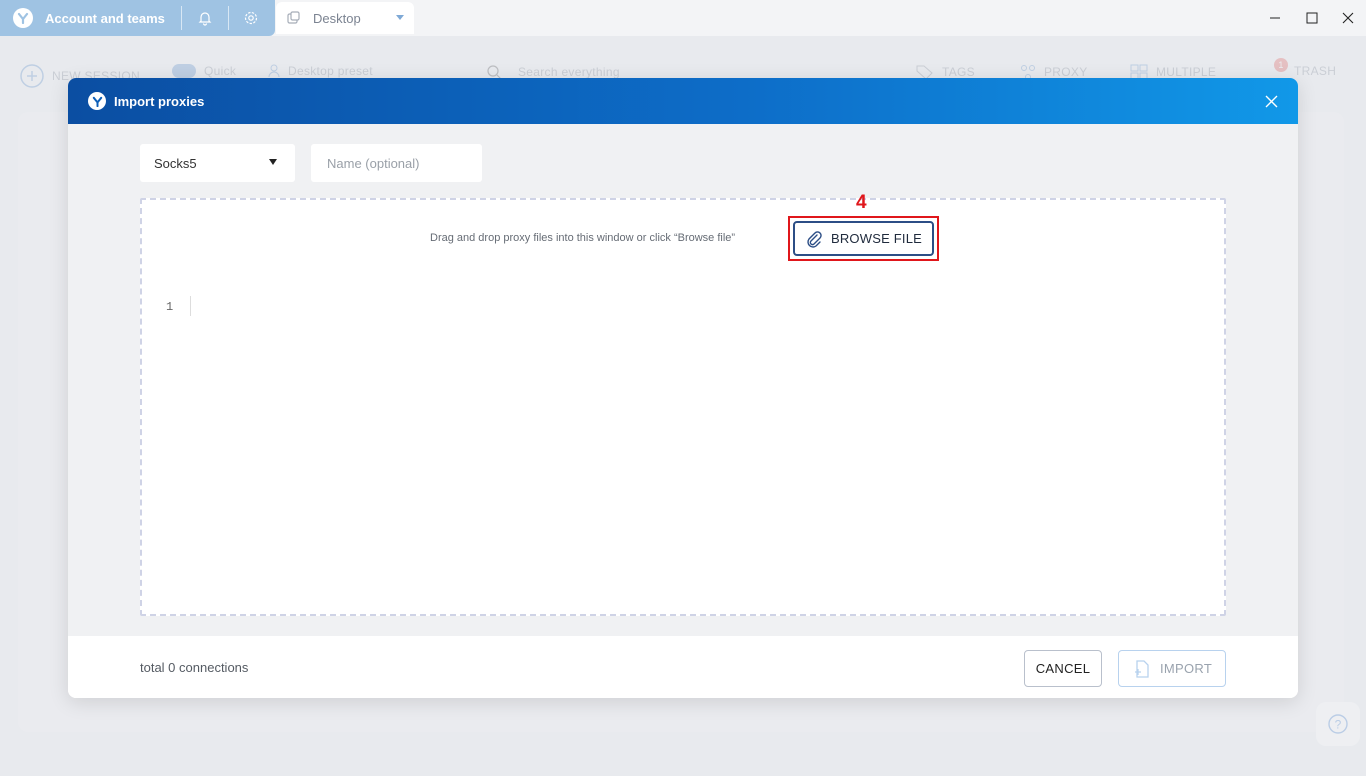 The image size is (1366, 776). What do you see at coordinates (683, 667) in the screenshot?
I see `dialog-footer: total 0 connections CANCEL IMPORT` at bounding box center [683, 667].